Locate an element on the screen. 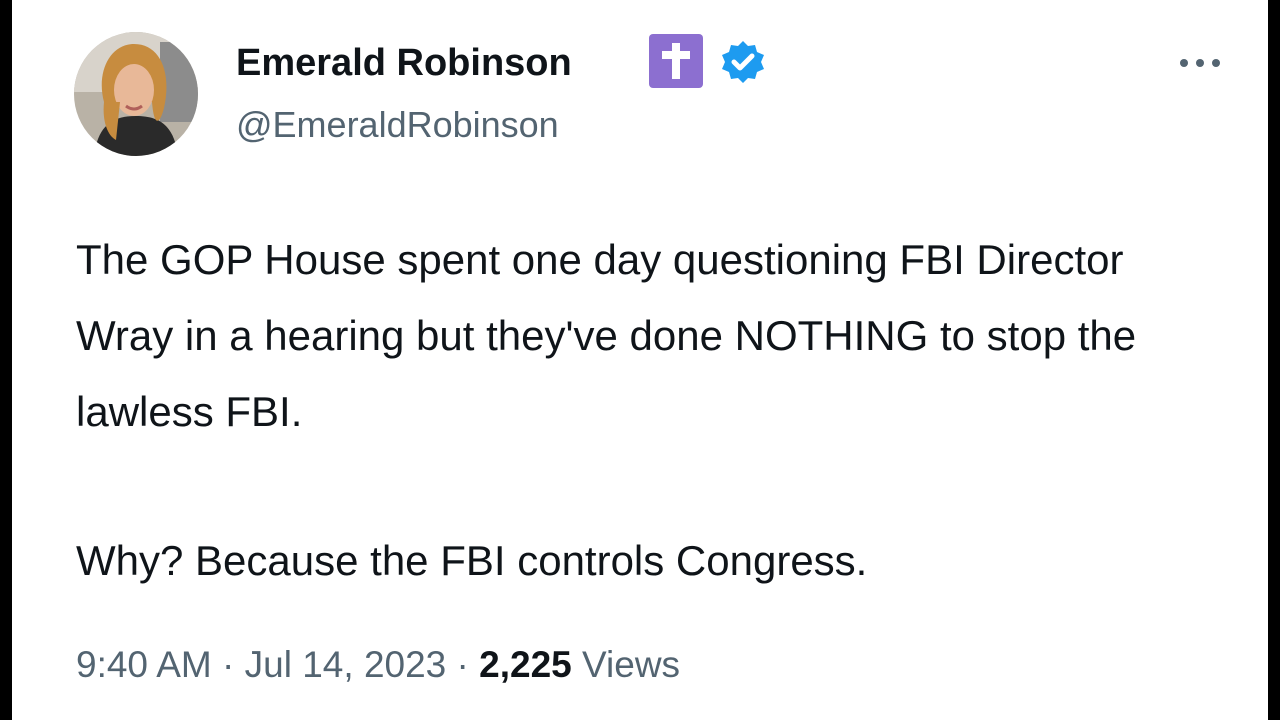  avatar-photo is located at coordinates (136, 94).